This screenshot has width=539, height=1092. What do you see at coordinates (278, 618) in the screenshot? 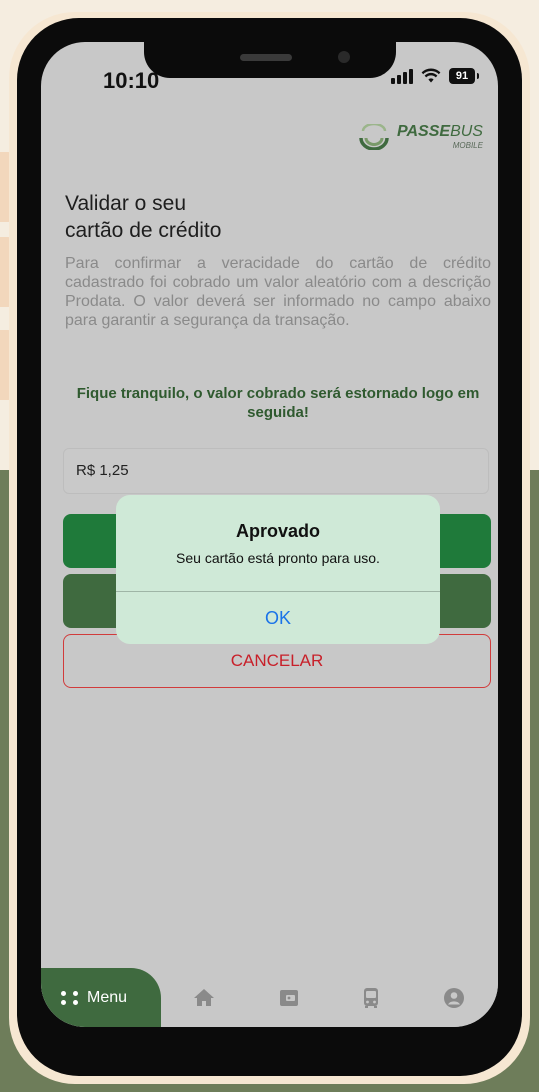
I see `dialog-ok-button: OK` at bounding box center [278, 618].